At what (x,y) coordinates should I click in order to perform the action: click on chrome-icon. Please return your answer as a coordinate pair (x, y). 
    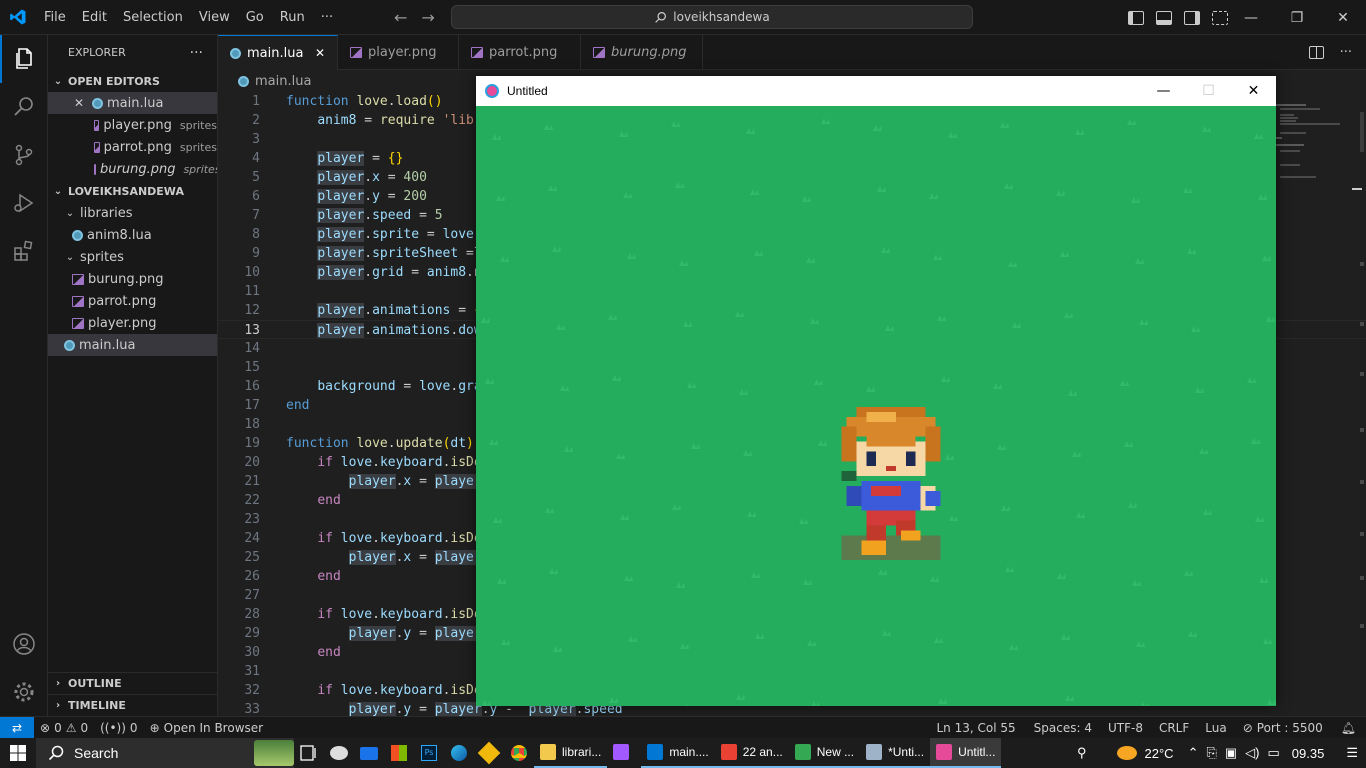
    Looking at the image, I should click on (519, 753).